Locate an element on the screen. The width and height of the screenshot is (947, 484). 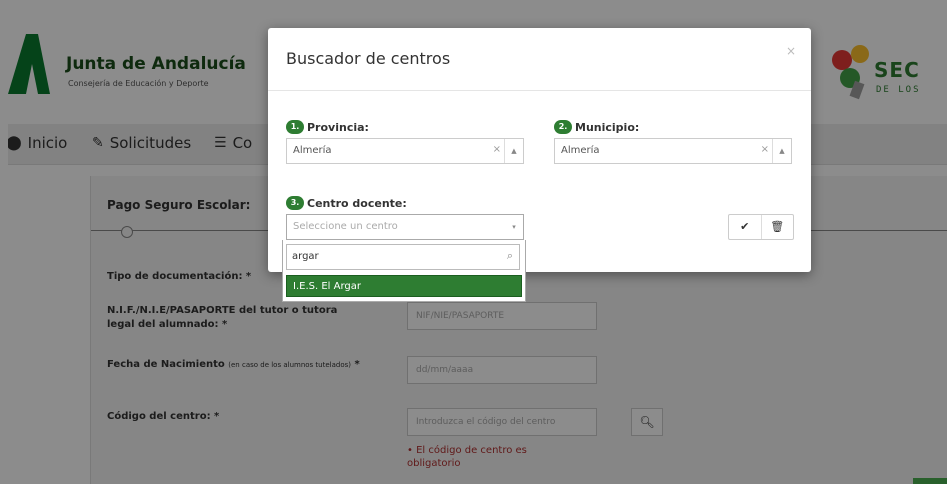
municipality-select: Almería × ▲ is located at coordinates (673, 151).